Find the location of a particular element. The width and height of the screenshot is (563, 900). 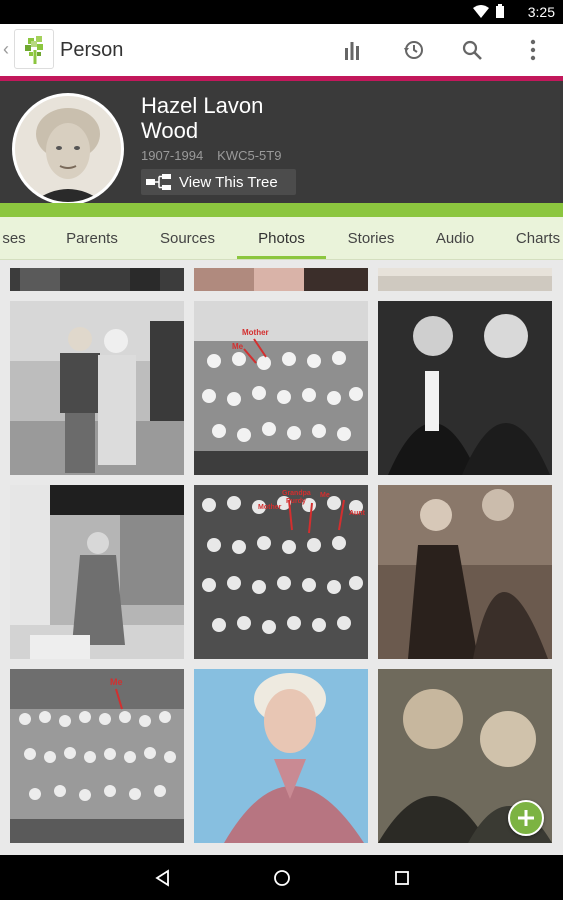

photo-class: Me is located at coordinates (97, 756).